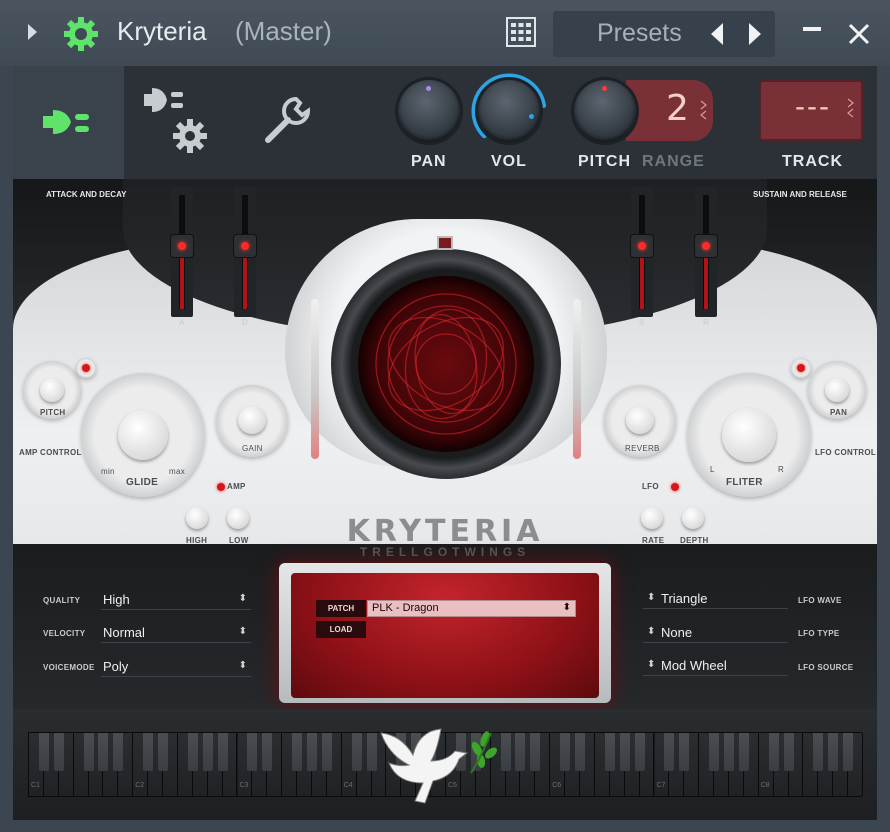 This screenshot has height=832, width=890. I want to click on pan-indicator, so click(428, 88).